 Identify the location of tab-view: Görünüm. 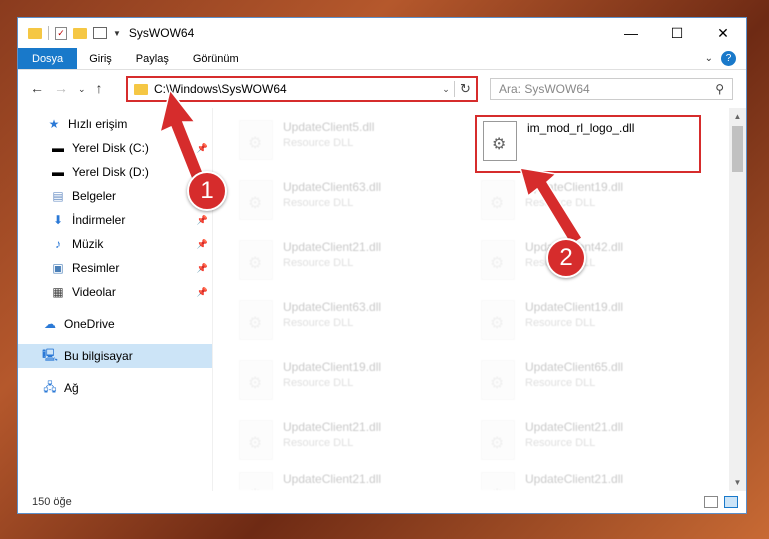
(216, 58).